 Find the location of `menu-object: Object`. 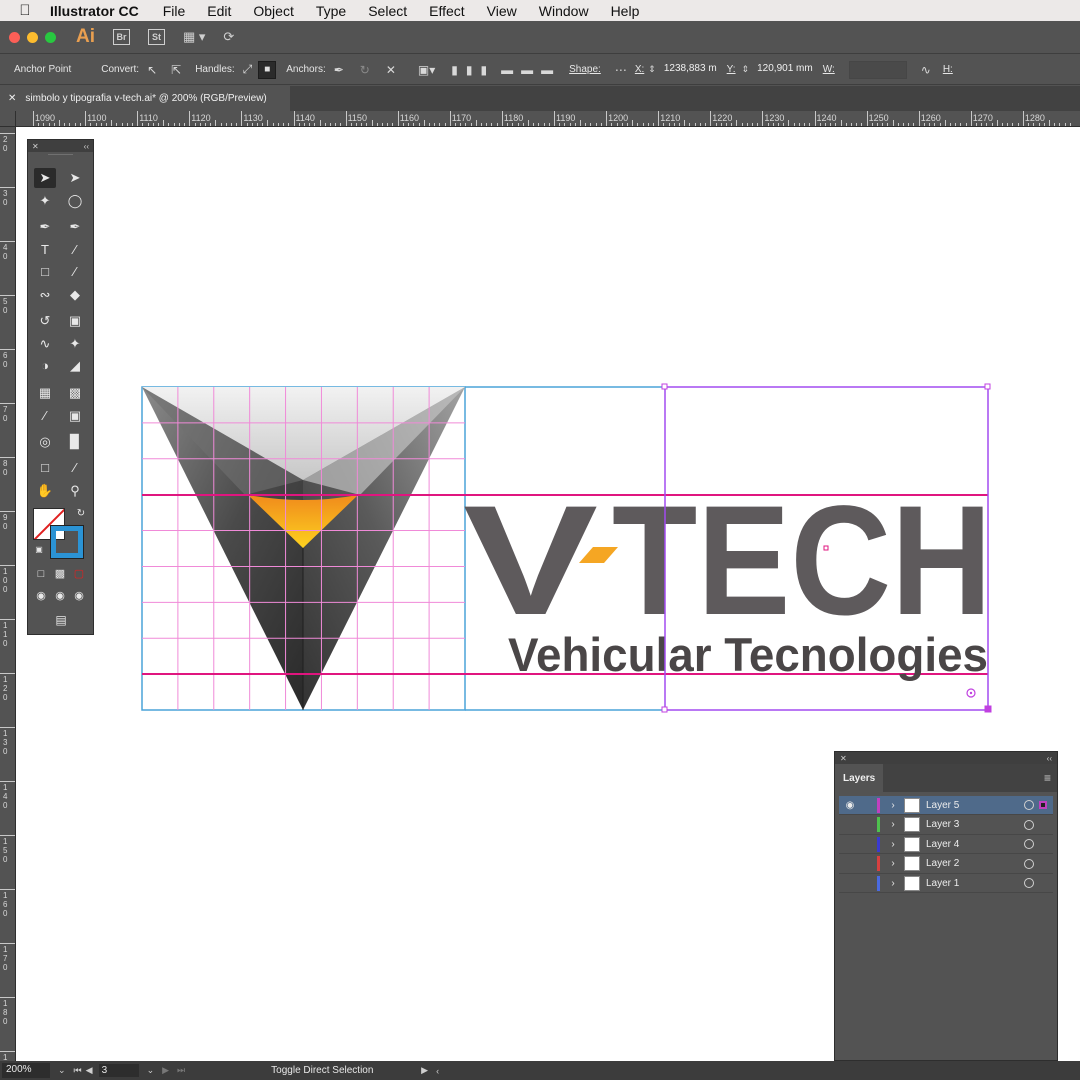

menu-object: Object is located at coordinates (273, 11).